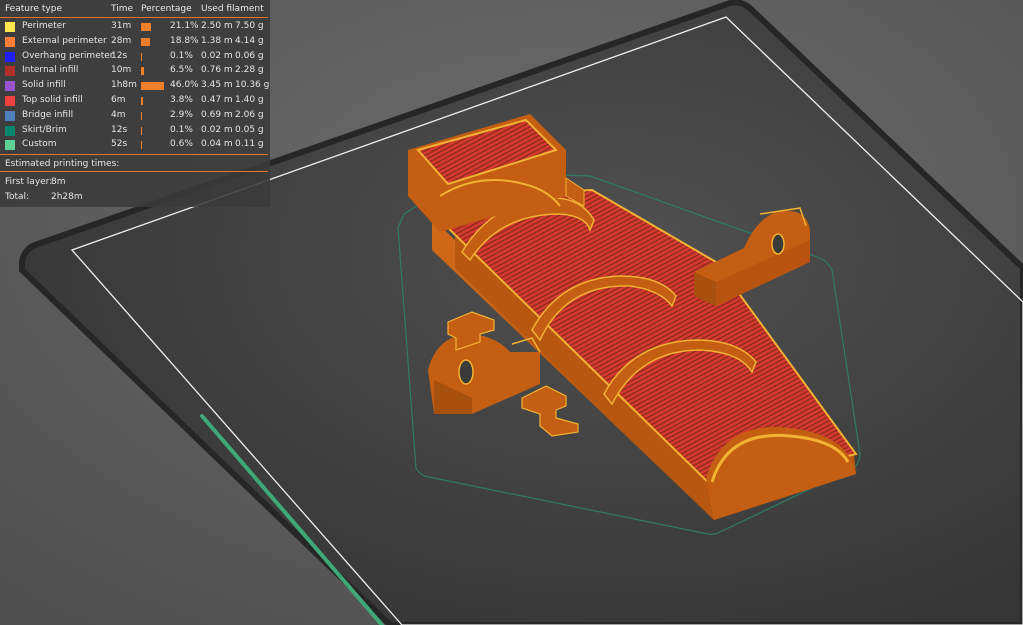 The height and width of the screenshot is (625, 1023). Describe the element at coordinates (118, 100) in the screenshot. I see `feature-time: 6m` at that location.